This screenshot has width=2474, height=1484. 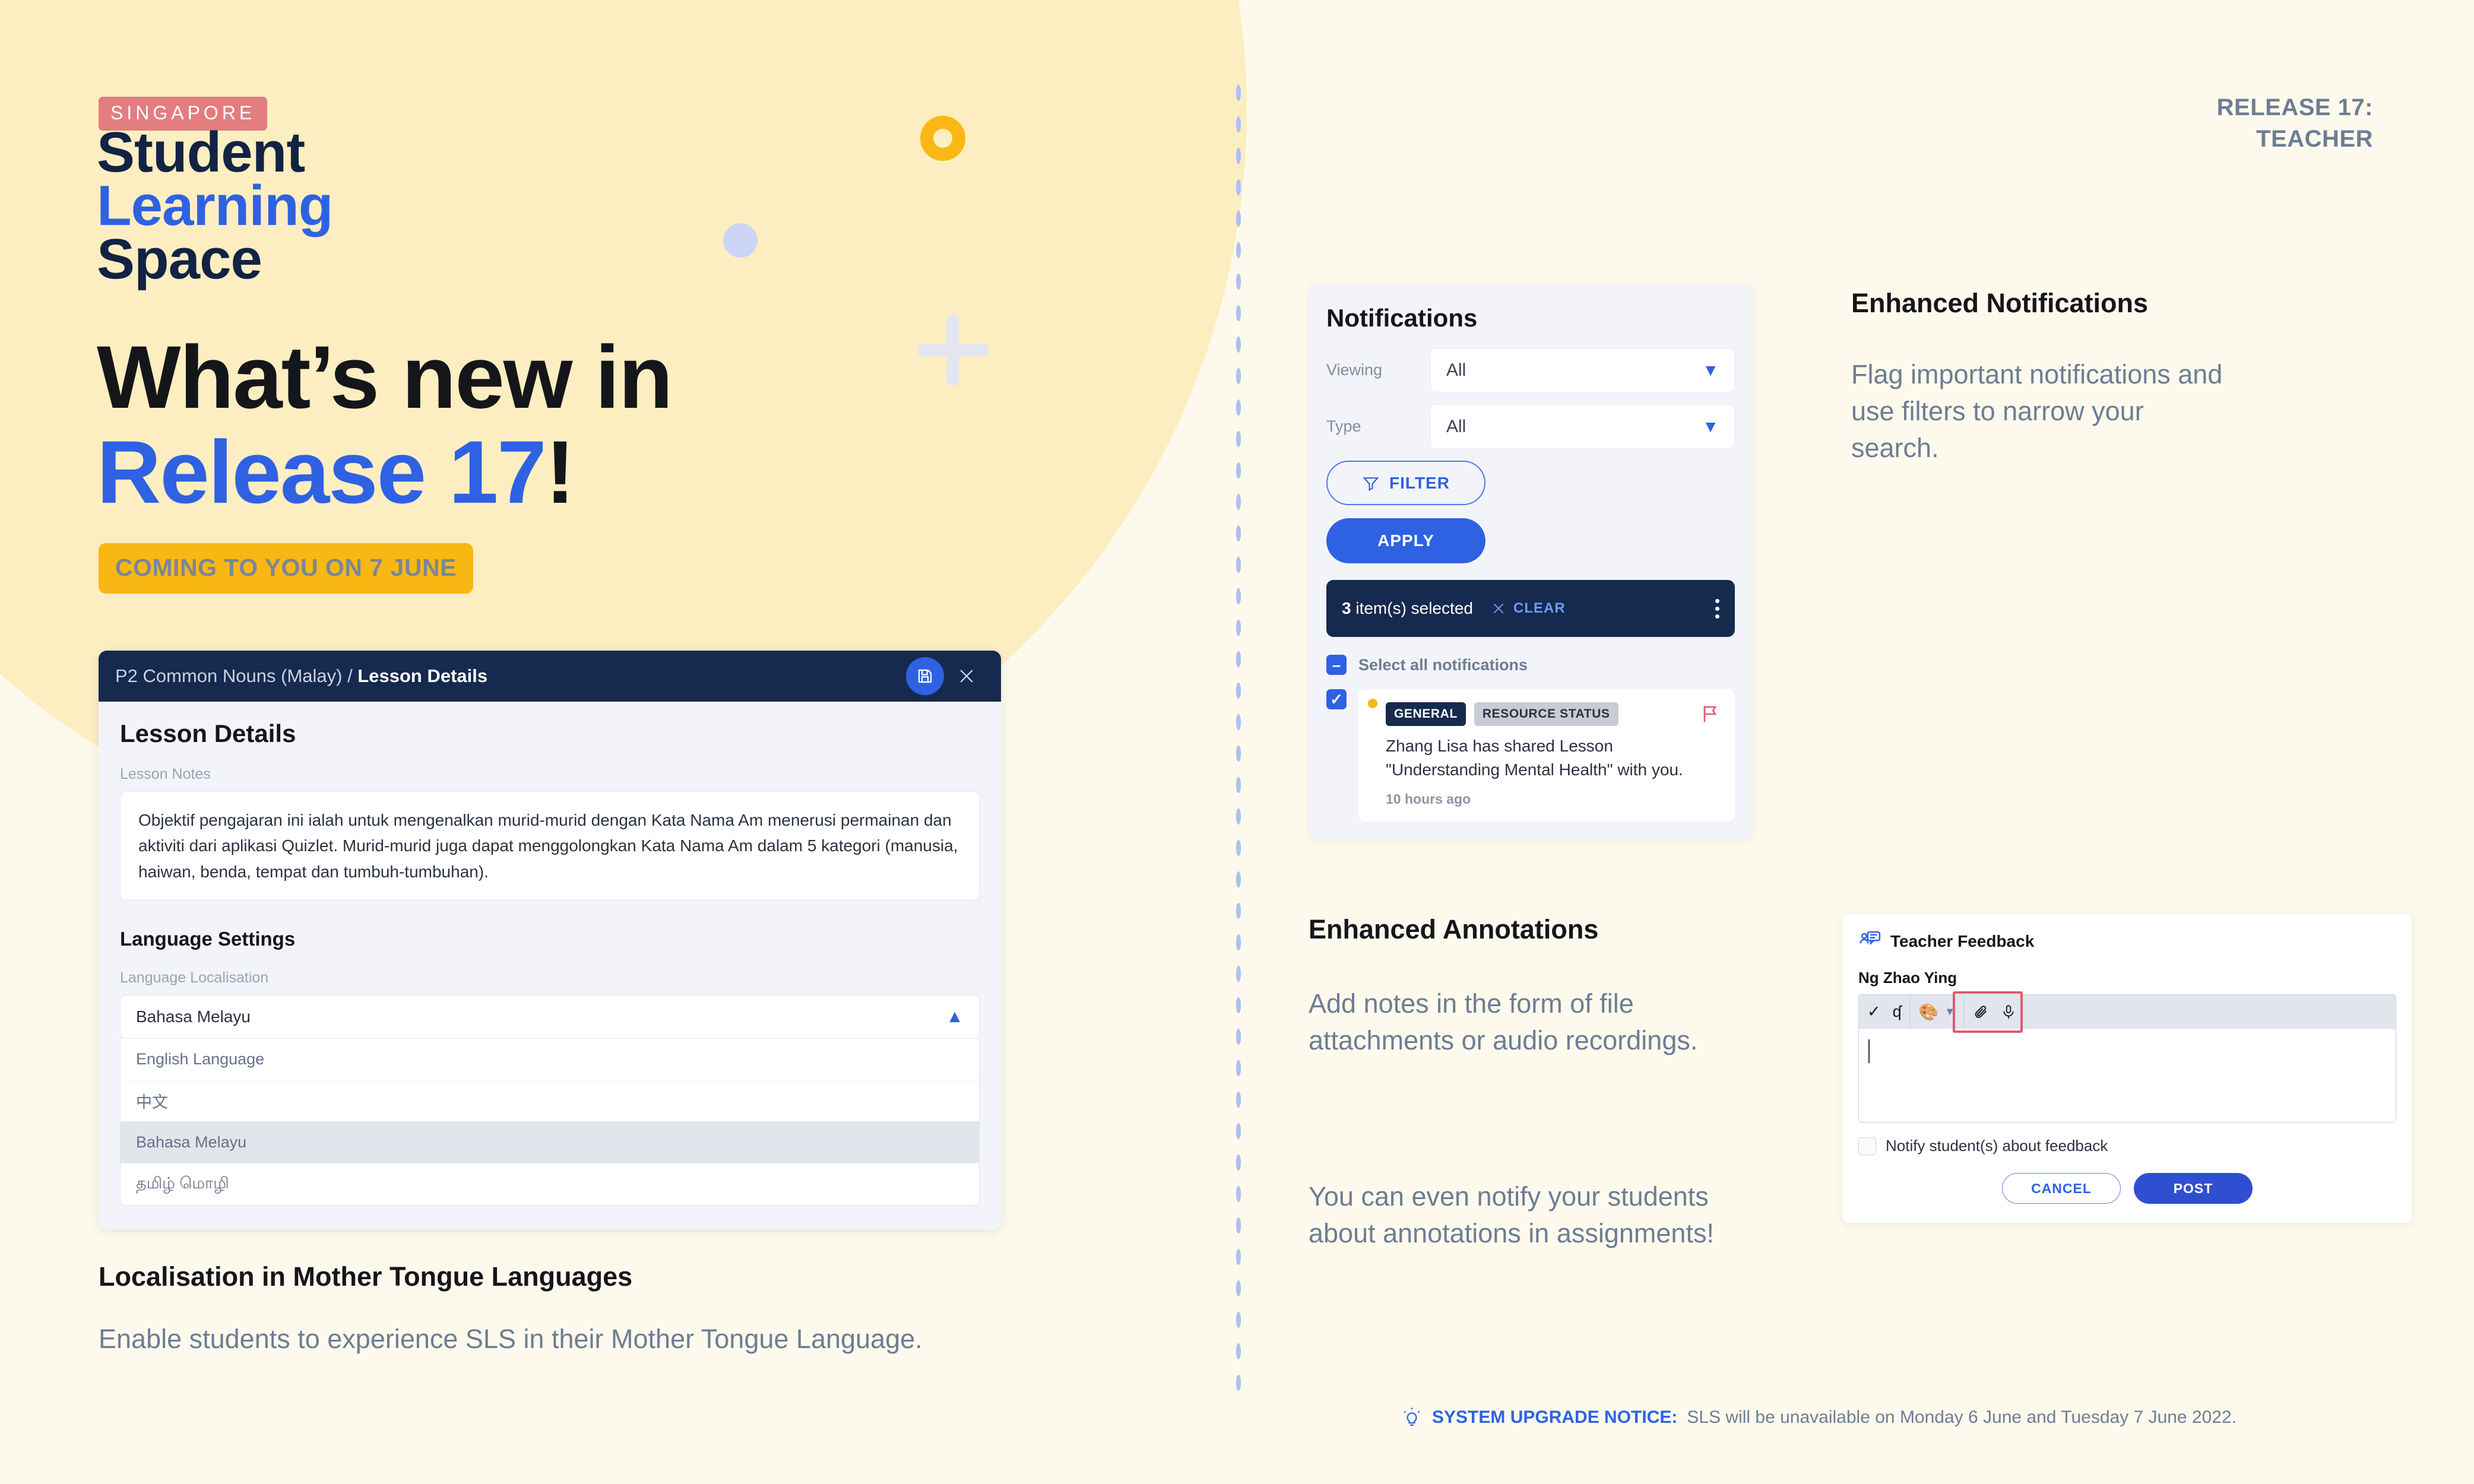 What do you see at coordinates (2127, 1012) in the screenshot?
I see `editor-toolbar: ✓ ʠ 🎨 ▼` at bounding box center [2127, 1012].